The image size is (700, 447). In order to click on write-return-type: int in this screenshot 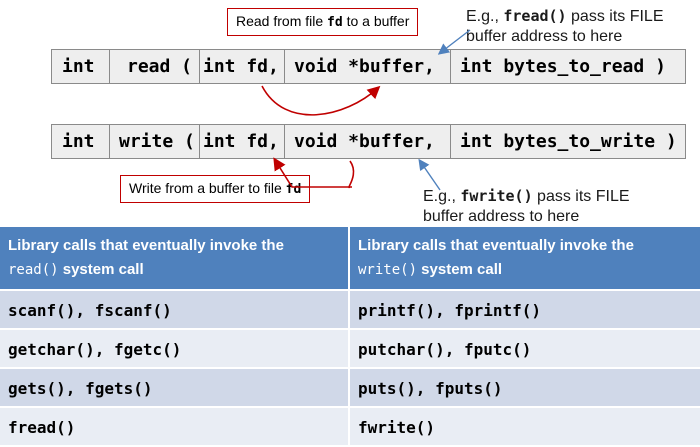, I will do `click(81, 141)`.